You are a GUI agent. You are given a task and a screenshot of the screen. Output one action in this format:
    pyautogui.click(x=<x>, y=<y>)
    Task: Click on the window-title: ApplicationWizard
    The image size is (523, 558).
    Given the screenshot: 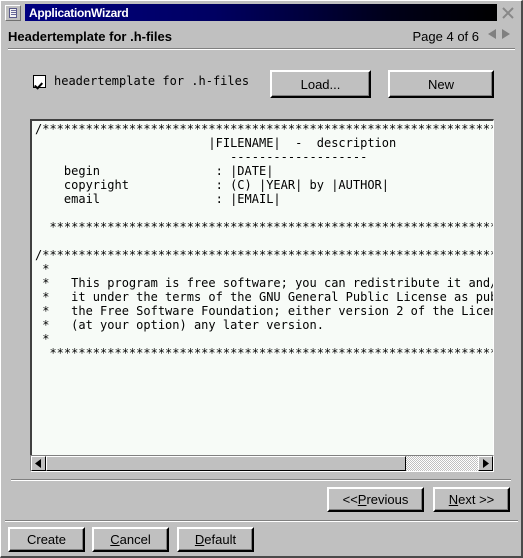 What is the action you would take?
    pyautogui.click(x=79, y=12)
    